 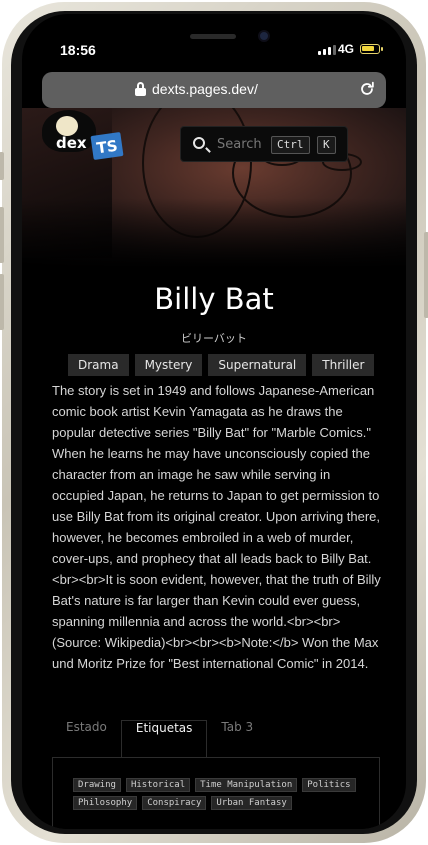 I want to click on volume-down-button, so click(x=2, y=302).